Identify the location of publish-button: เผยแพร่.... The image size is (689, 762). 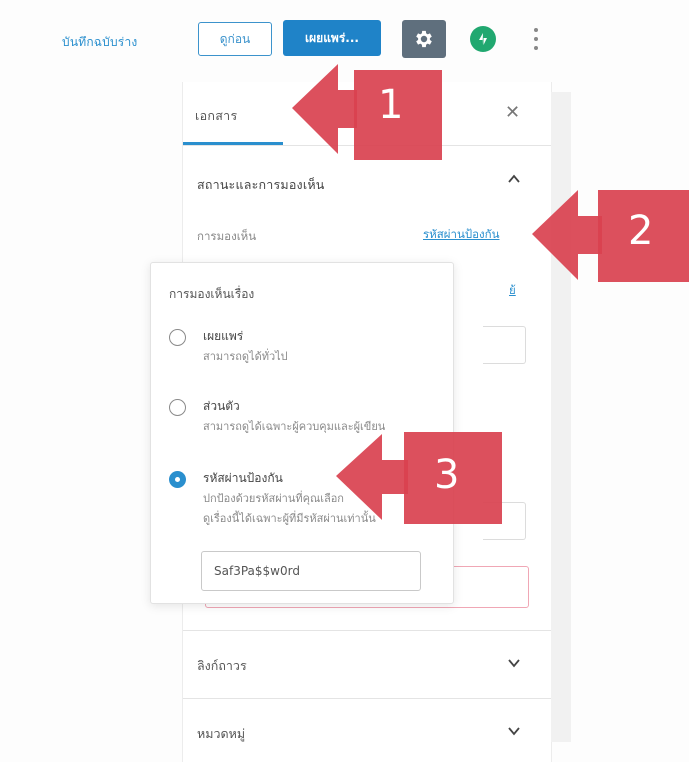
(332, 38).